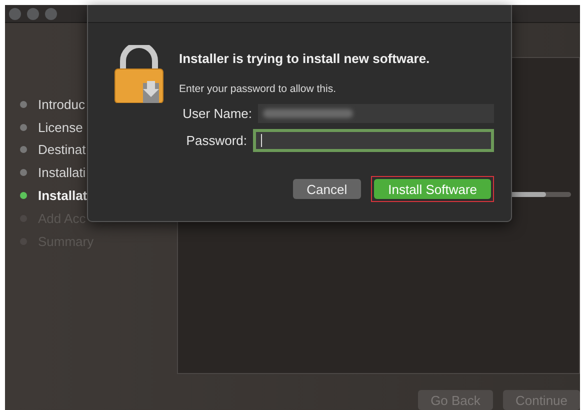  Describe the element at coordinates (62, 172) in the screenshot. I see `step-label: Installati` at that location.